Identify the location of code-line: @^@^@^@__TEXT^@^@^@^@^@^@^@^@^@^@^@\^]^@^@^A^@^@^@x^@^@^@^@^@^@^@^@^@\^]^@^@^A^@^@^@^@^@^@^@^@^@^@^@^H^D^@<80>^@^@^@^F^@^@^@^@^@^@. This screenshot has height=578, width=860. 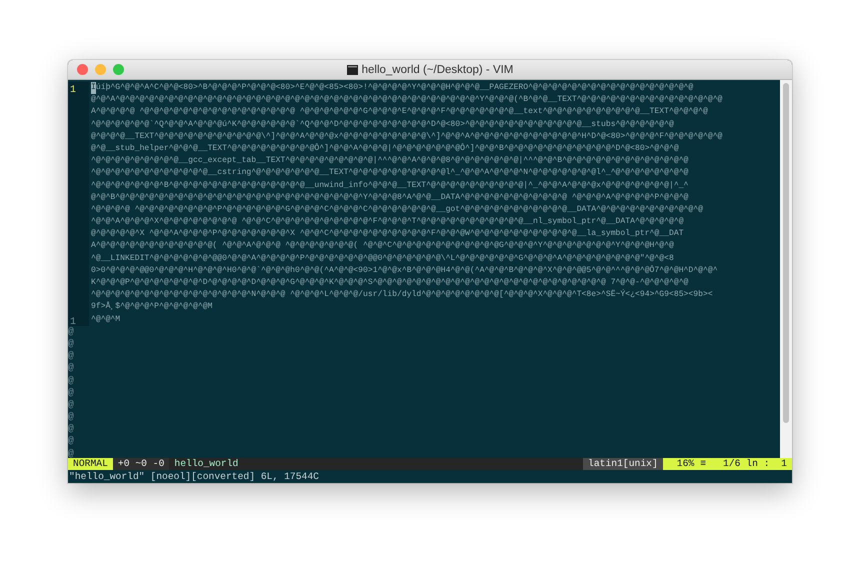
(406, 136).